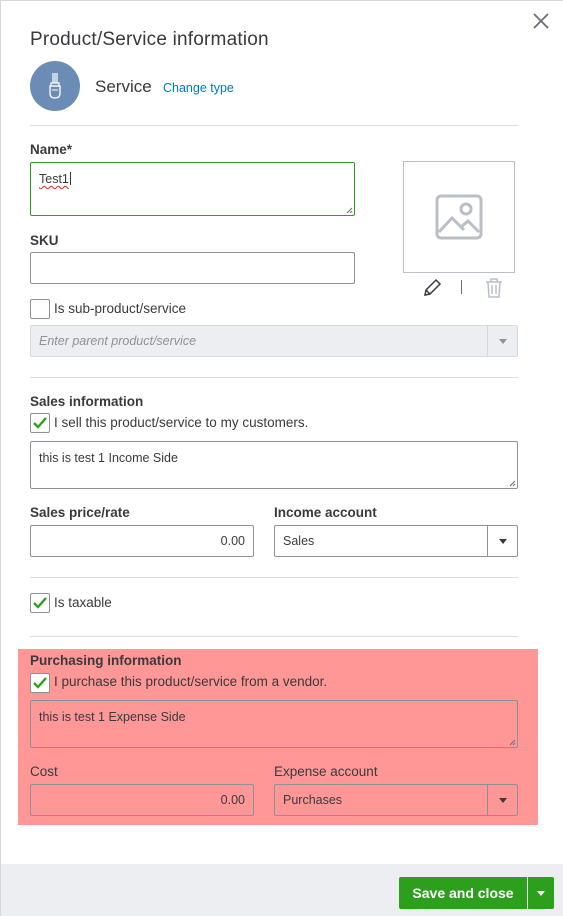 Image resolution: width=563 pixels, height=916 pixels. Describe the element at coordinates (112, 717) in the screenshot. I see `purchase-description-value: this is test 1 Expense Side` at that location.